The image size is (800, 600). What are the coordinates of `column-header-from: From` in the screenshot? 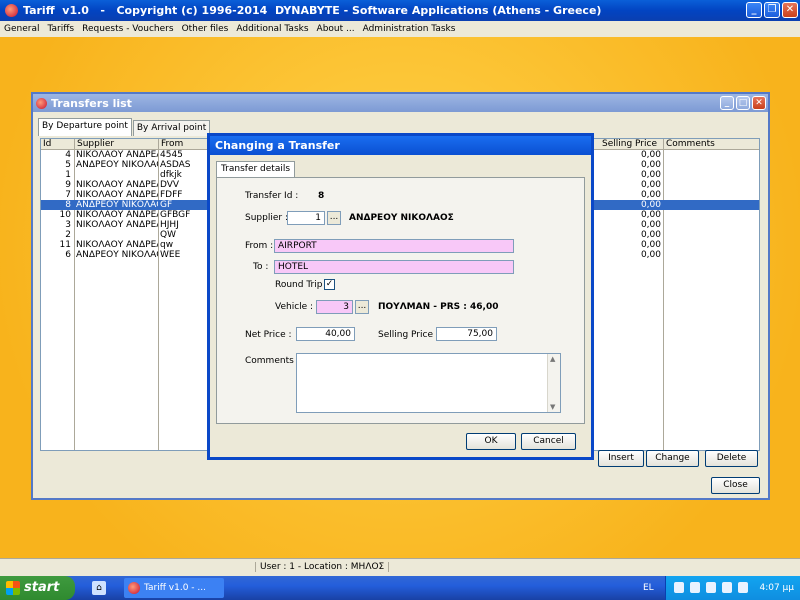 It's located at (184, 144).